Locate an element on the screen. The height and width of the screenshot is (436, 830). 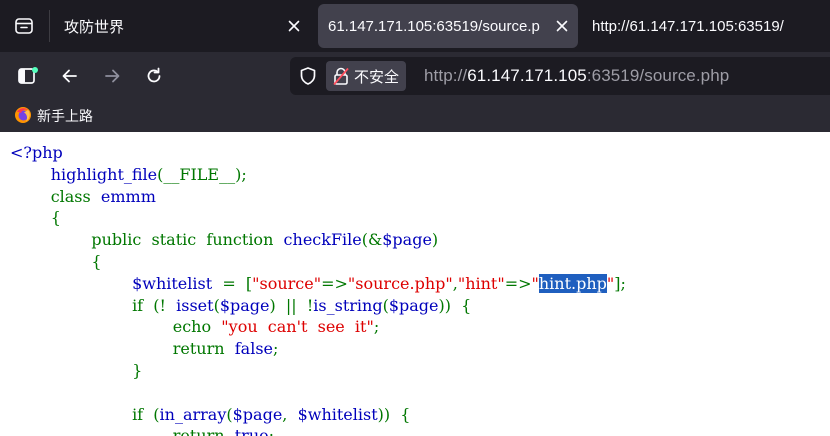
url-host: 61.147.171.105 is located at coordinates (527, 75).